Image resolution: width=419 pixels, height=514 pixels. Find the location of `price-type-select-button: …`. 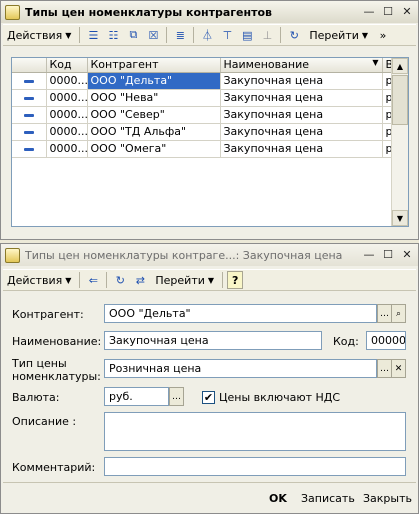

price-type-select-button: … is located at coordinates (384, 368).